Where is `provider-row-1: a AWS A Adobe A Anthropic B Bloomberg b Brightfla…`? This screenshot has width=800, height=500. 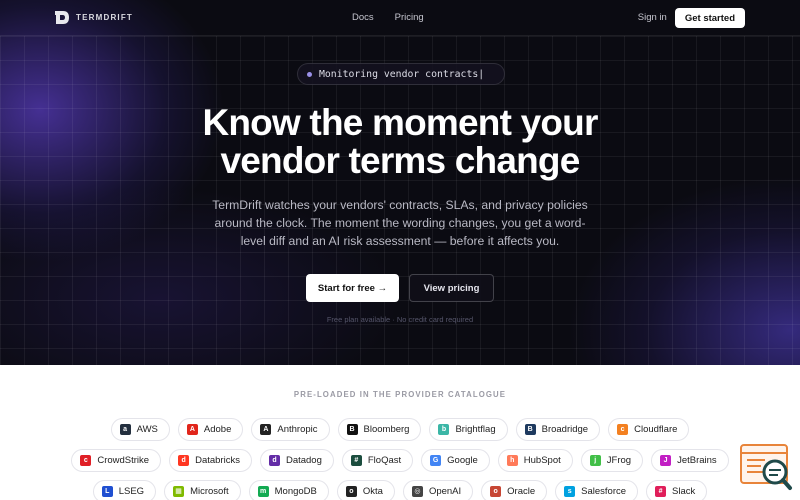
provider-row-1: a AWS A Adobe A Anthropic B Bloomberg b Brightfla… is located at coordinates (400, 429).